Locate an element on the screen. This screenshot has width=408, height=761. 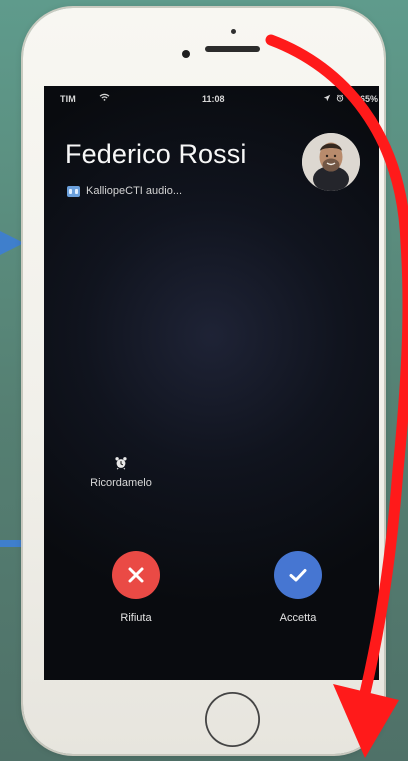
avatar-photo is located at coordinates (331, 162).